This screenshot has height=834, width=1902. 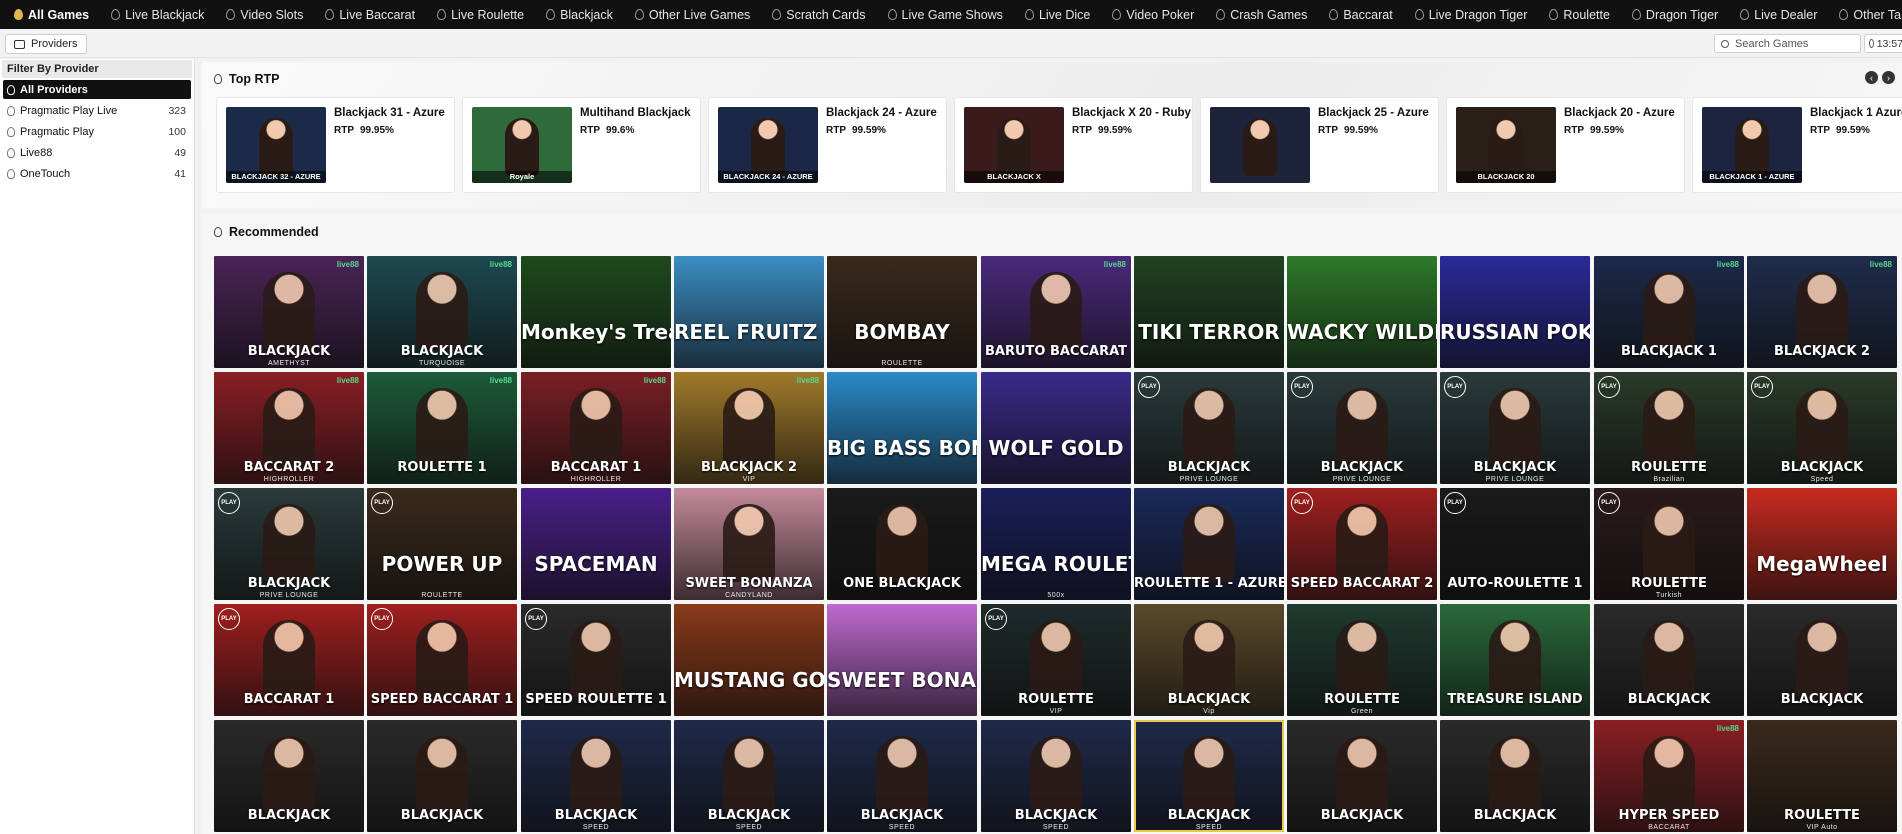 What do you see at coordinates (1579, 15) in the screenshot?
I see `category-tab: Roulette` at bounding box center [1579, 15].